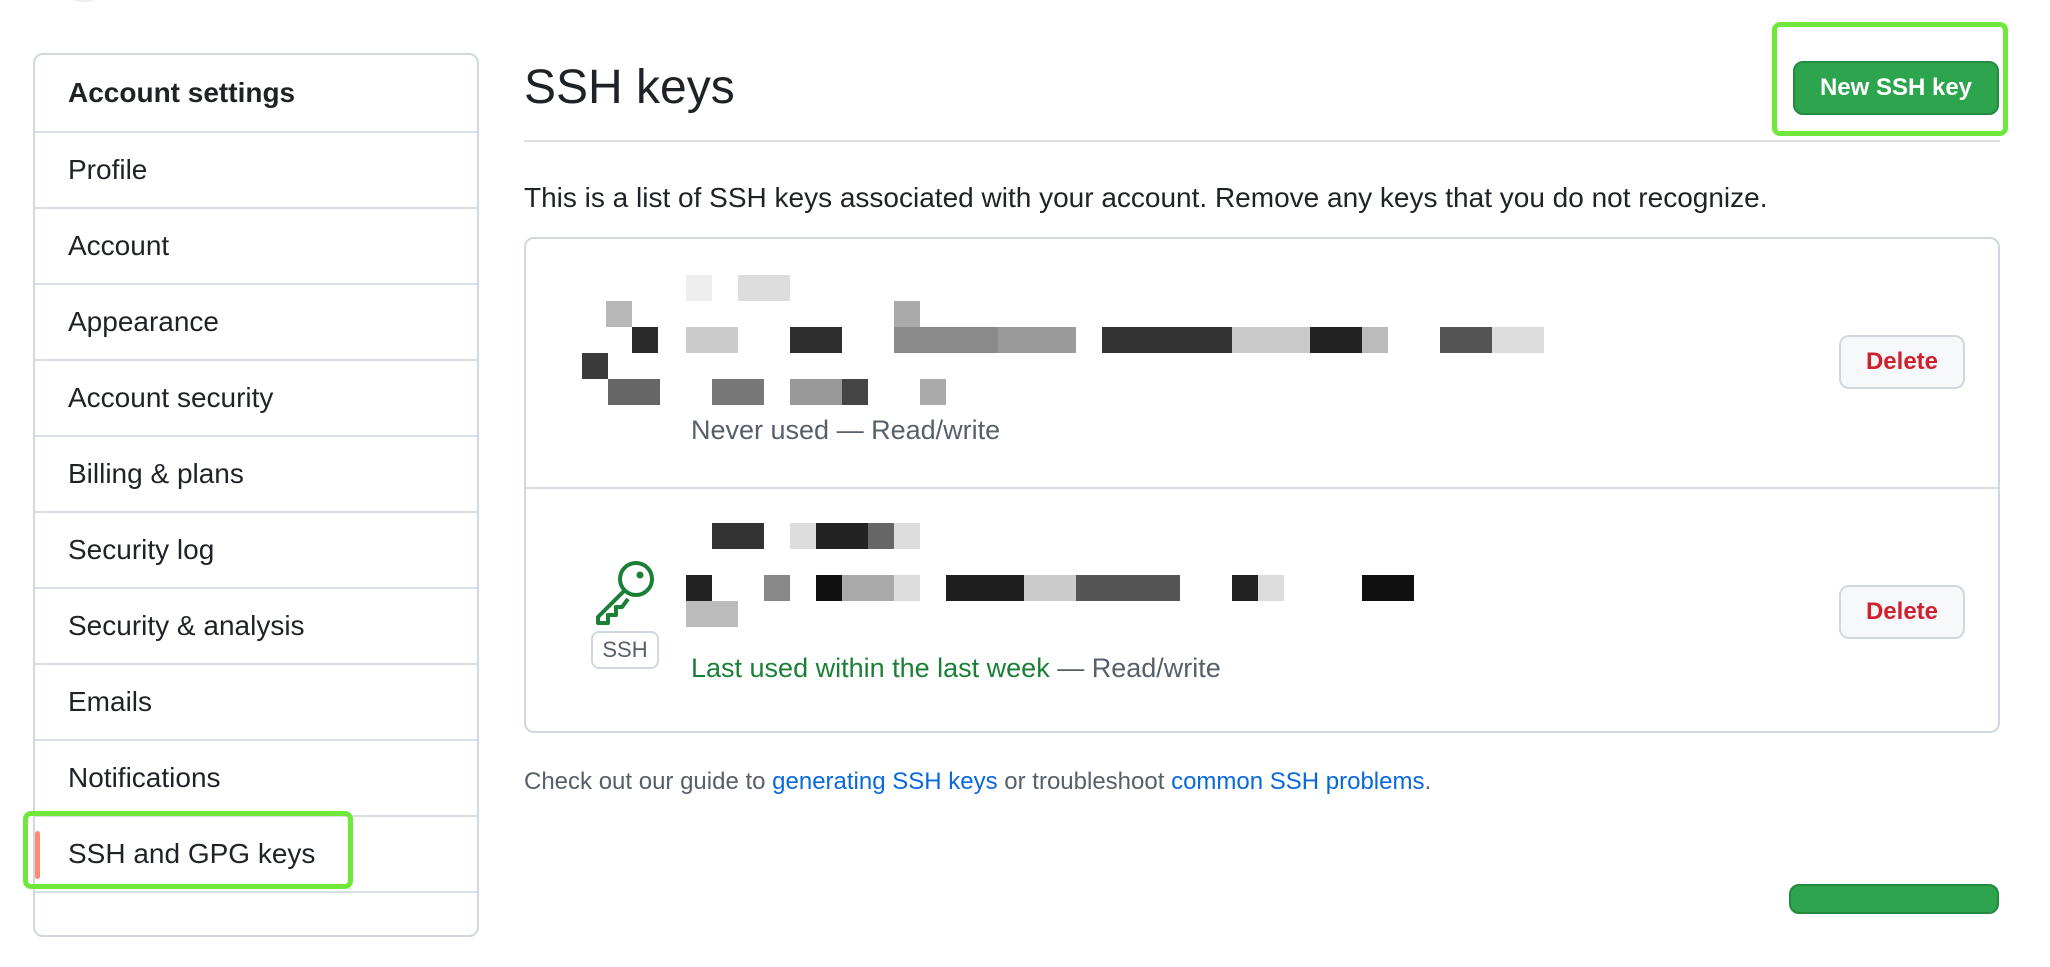 The width and height of the screenshot is (2050, 967). What do you see at coordinates (256, 549) in the screenshot?
I see `sidebar-item-security-log: Security log` at bounding box center [256, 549].